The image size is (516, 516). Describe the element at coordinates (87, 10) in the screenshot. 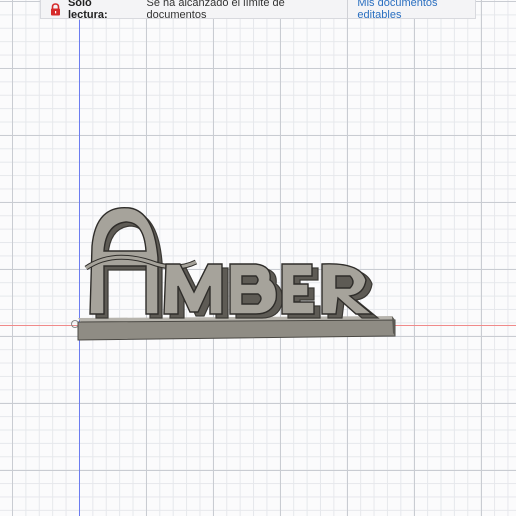

I see `readonly-label: Solo lectura:` at that location.